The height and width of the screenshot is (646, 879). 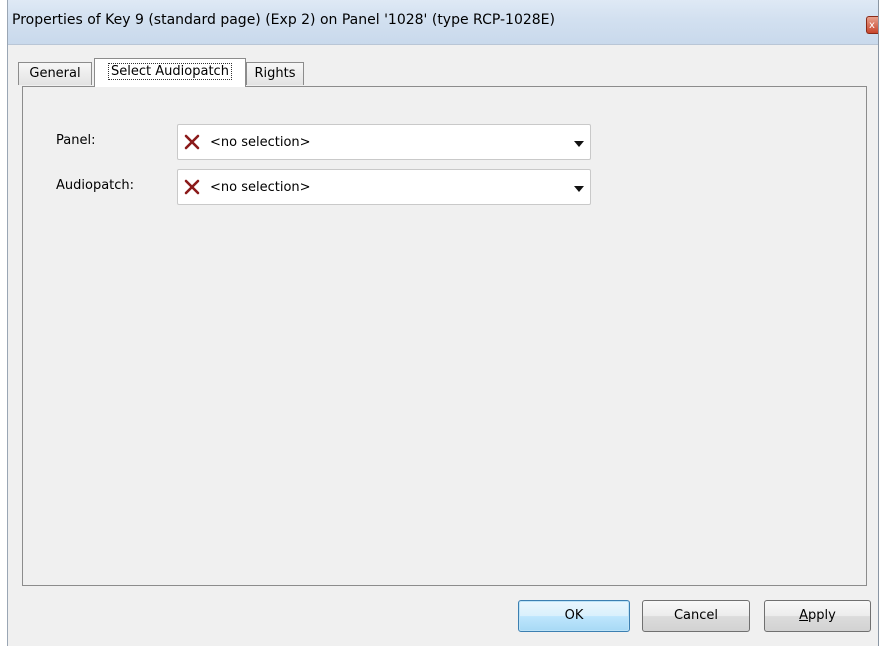 I want to click on panel-combobox: <no selection>, so click(x=384, y=142).